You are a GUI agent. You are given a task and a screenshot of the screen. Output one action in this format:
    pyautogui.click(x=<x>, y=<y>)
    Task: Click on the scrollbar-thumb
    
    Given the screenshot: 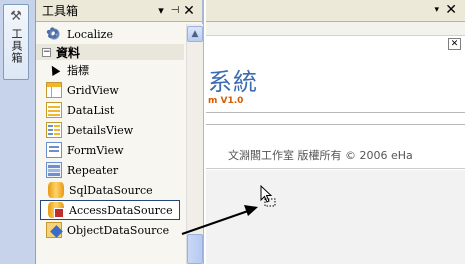 What is the action you would take?
    pyautogui.click(x=195, y=249)
    